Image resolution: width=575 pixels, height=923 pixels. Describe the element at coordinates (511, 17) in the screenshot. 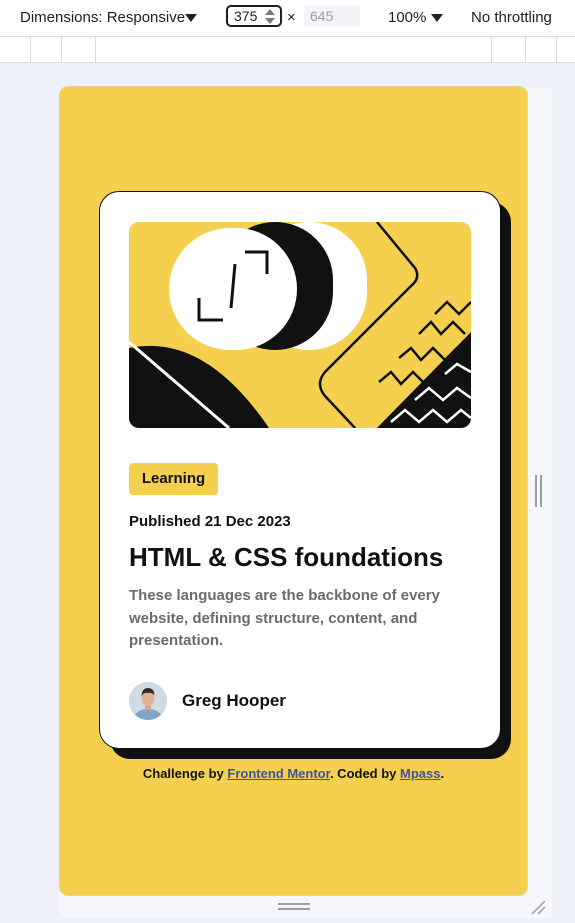

I see `throttling-dropdown: No throttling` at that location.